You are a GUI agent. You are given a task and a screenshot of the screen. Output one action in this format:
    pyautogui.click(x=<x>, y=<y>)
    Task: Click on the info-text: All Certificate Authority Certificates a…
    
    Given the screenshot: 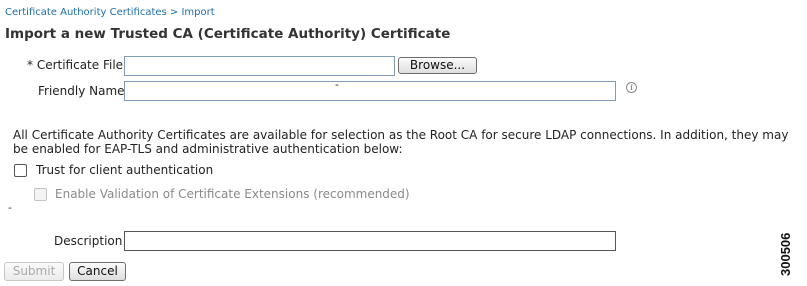 What is the action you would take?
    pyautogui.click(x=401, y=142)
    